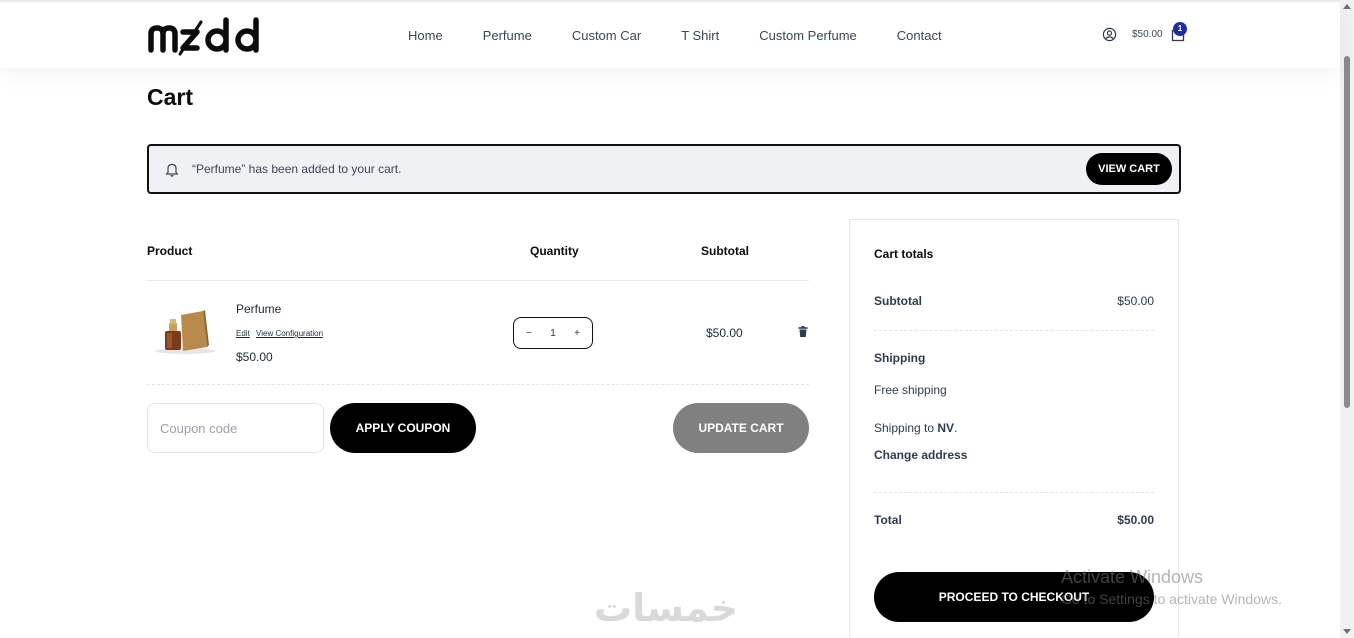 This screenshot has width=1354, height=638. What do you see at coordinates (741, 428) in the screenshot?
I see `update-cart-button: UPDATE CART` at bounding box center [741, 428].